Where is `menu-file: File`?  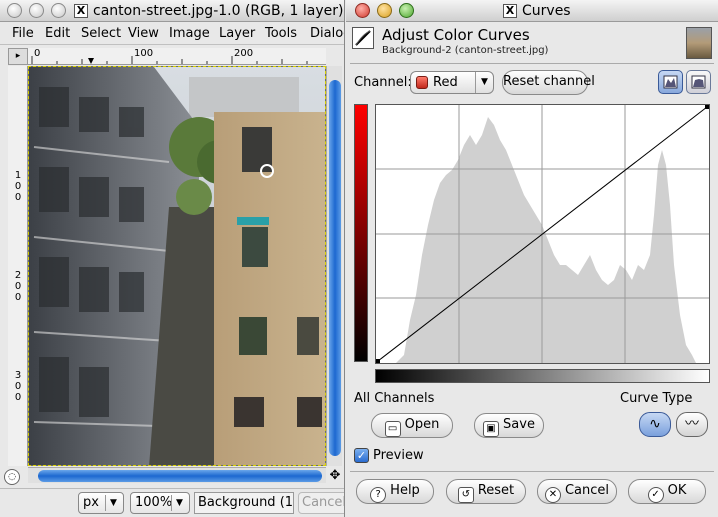 menu-file: File is located at coordinates (23, 33).